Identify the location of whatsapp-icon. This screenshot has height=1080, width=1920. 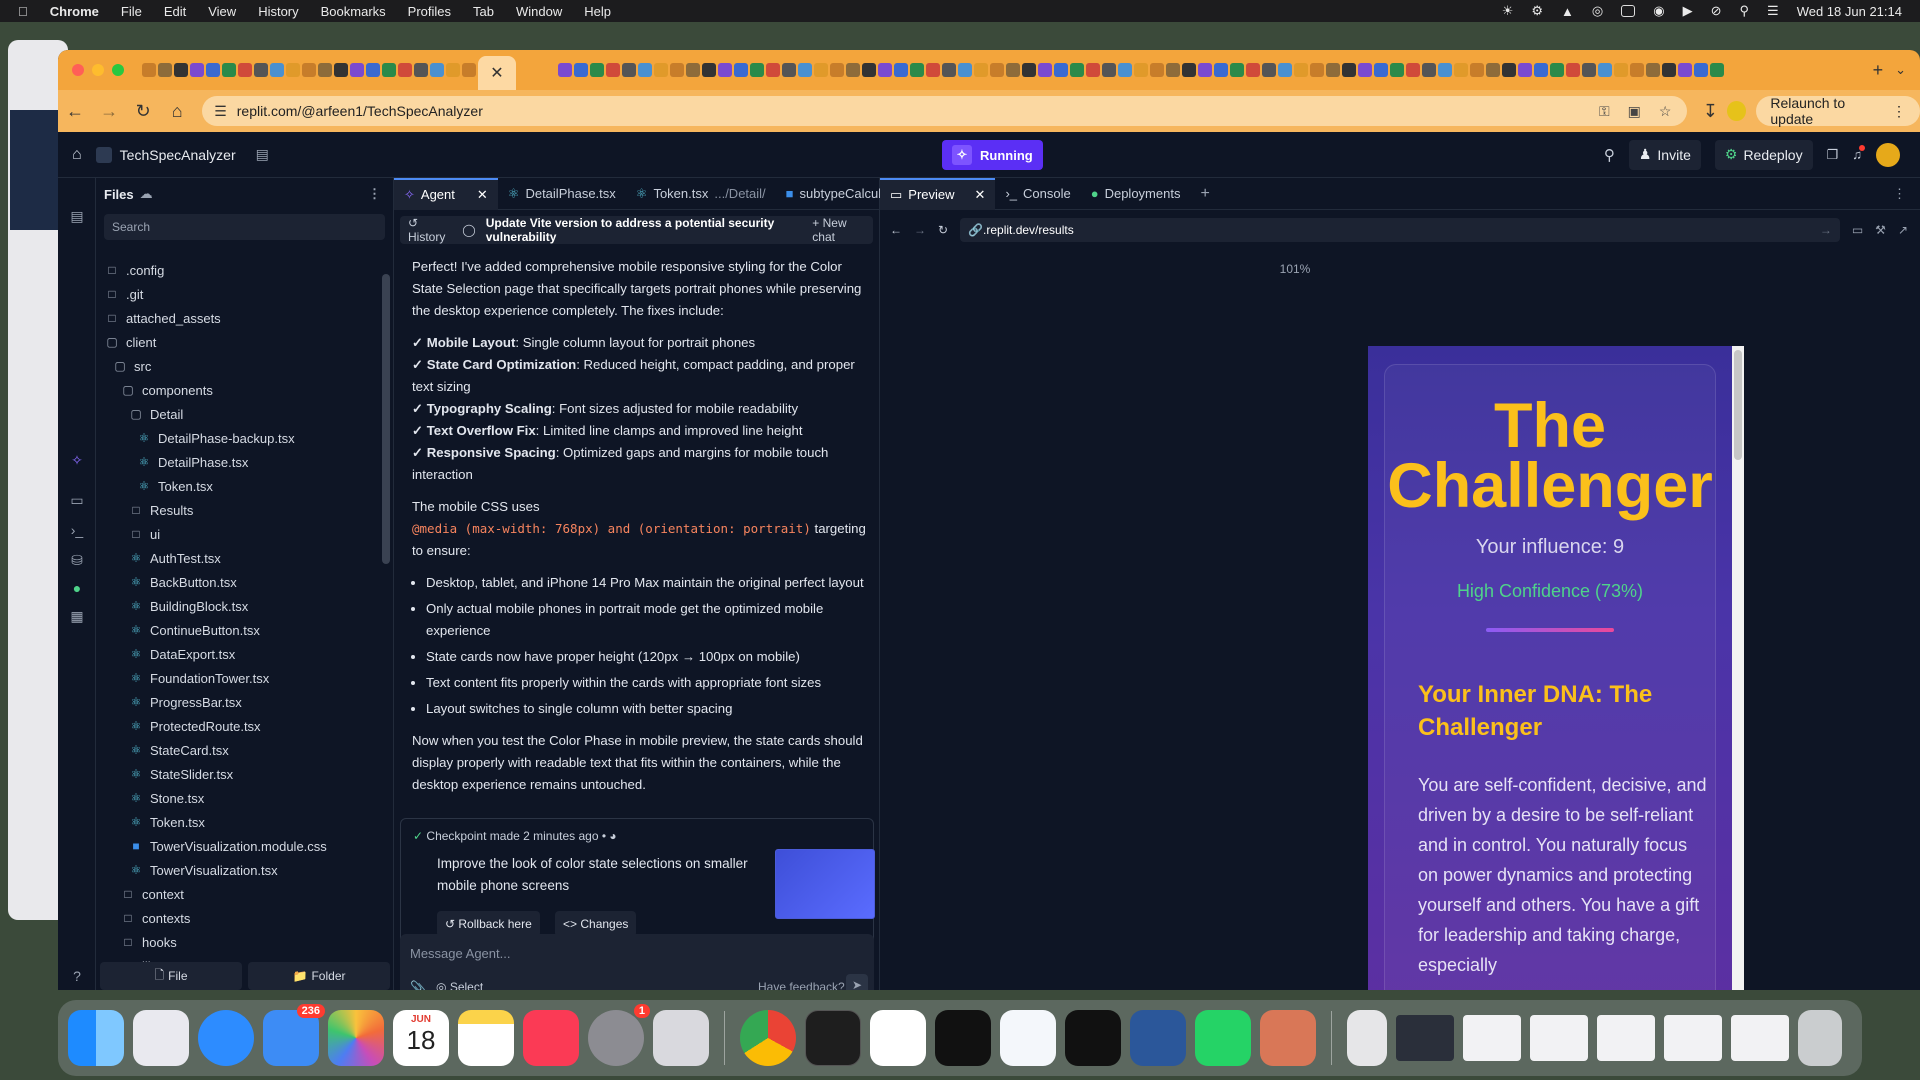
(1223, 1038).